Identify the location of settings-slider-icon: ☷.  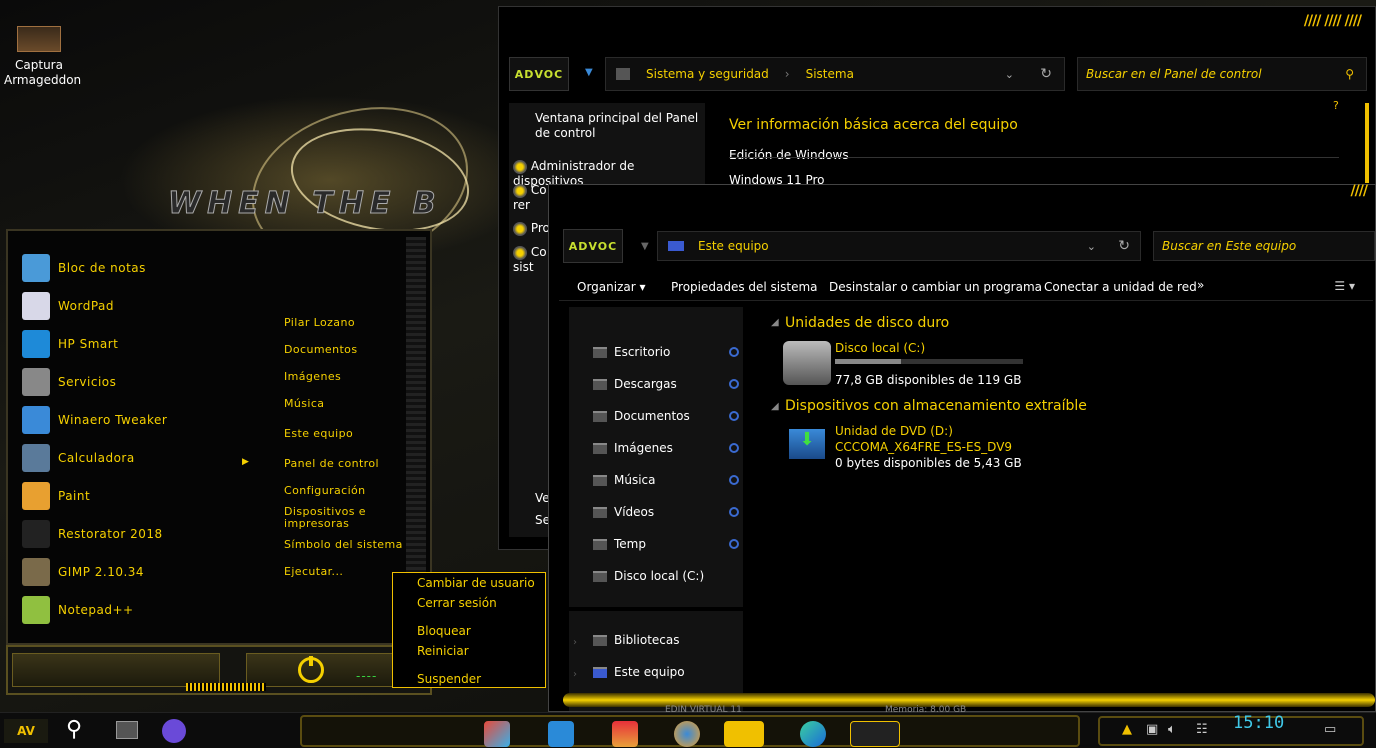
(1202, 729).